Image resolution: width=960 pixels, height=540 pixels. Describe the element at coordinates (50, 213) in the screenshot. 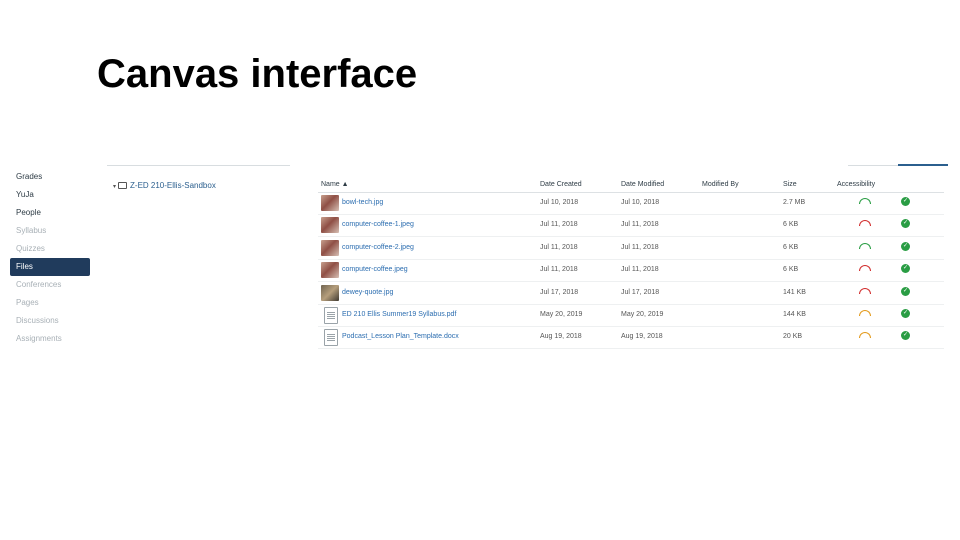

I see `nav-item-people: People` at that location.